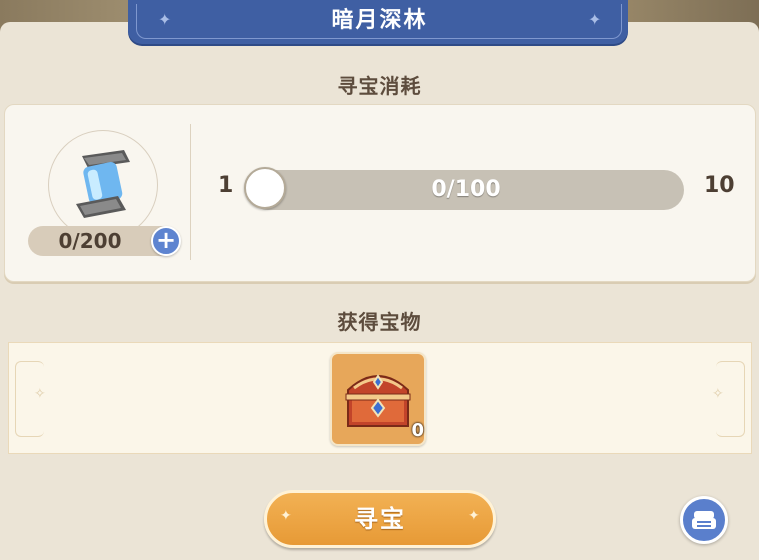  Describe the element at coordinates (265, 188) in the screenshot. I see `slider-thumb` at that location.